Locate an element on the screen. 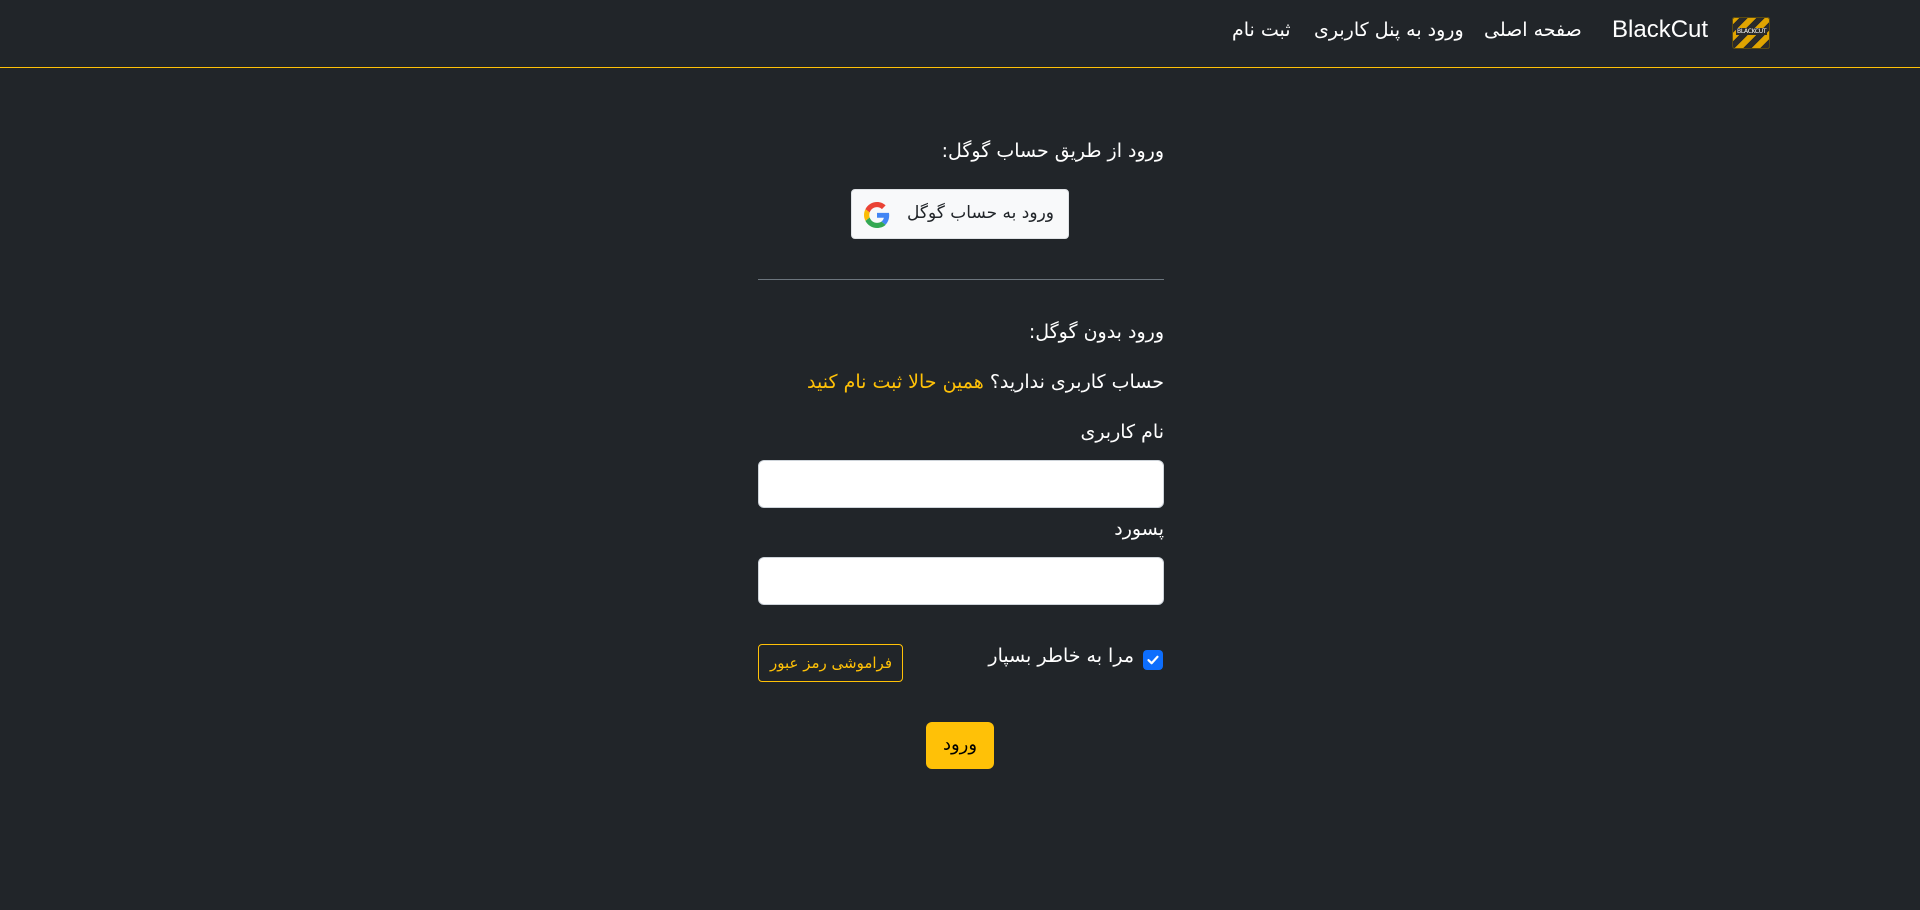 The width and height of the screenshot is (1920, 910). nav-link-user-panel: ورود به پنل کاربری is located at coordinates (1389, 30).